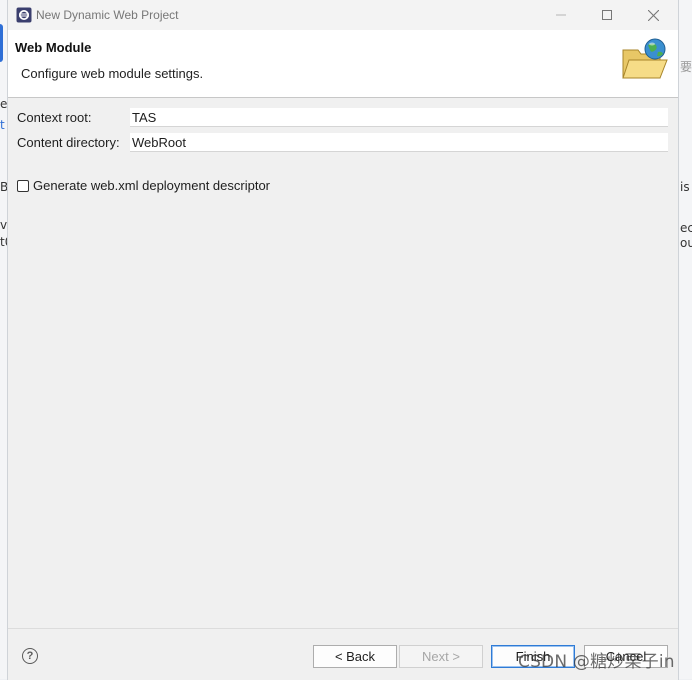 This screenshot has height=680, width=692. I want to click on next-button: Next >, so click(441, 656).